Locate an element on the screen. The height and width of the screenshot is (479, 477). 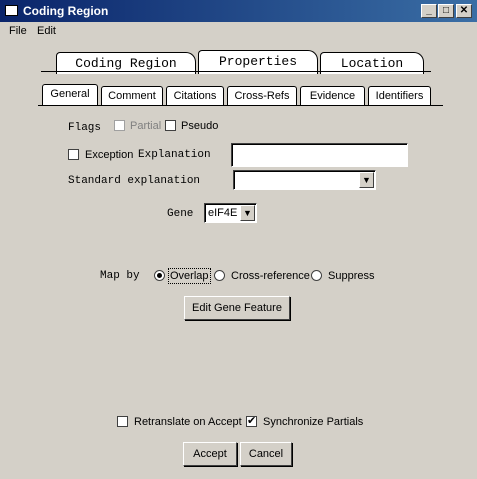
tab-evidence: Evidence is located at coordinates (332, 96).